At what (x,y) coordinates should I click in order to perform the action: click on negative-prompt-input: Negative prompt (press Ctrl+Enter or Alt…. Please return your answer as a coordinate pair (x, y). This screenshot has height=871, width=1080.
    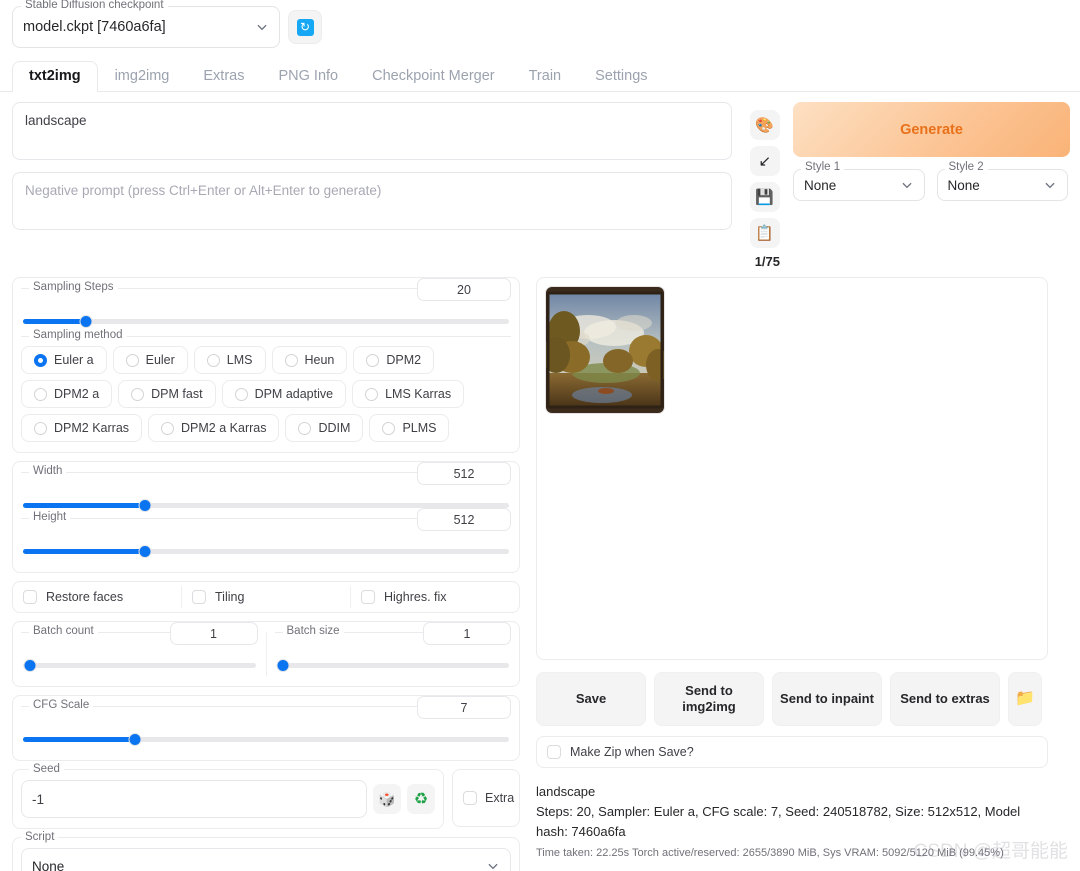
    Looking at the image, I should click on (372, 201).